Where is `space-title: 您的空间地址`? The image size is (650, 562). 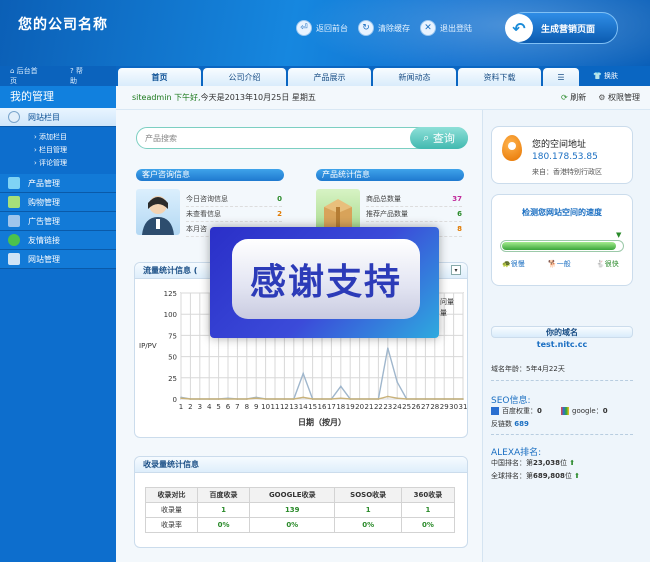 space-title: 您的空间地址 is located at coordinates (559, 145).